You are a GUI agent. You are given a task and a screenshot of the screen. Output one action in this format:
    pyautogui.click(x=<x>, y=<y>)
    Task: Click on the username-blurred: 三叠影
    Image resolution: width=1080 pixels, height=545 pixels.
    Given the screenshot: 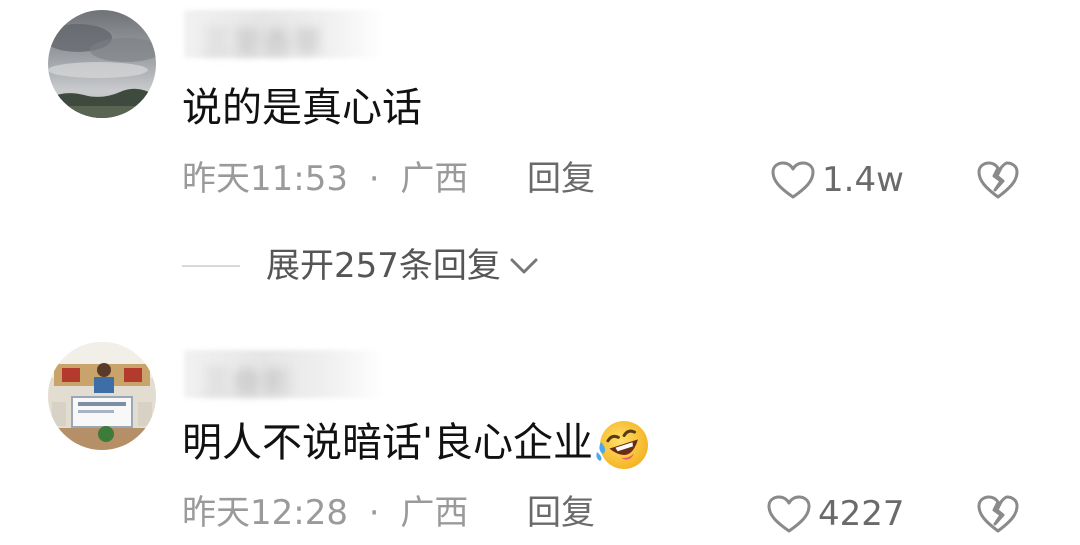 What is the action you would take?
    pyautogui.click(x=284, y=375)
    